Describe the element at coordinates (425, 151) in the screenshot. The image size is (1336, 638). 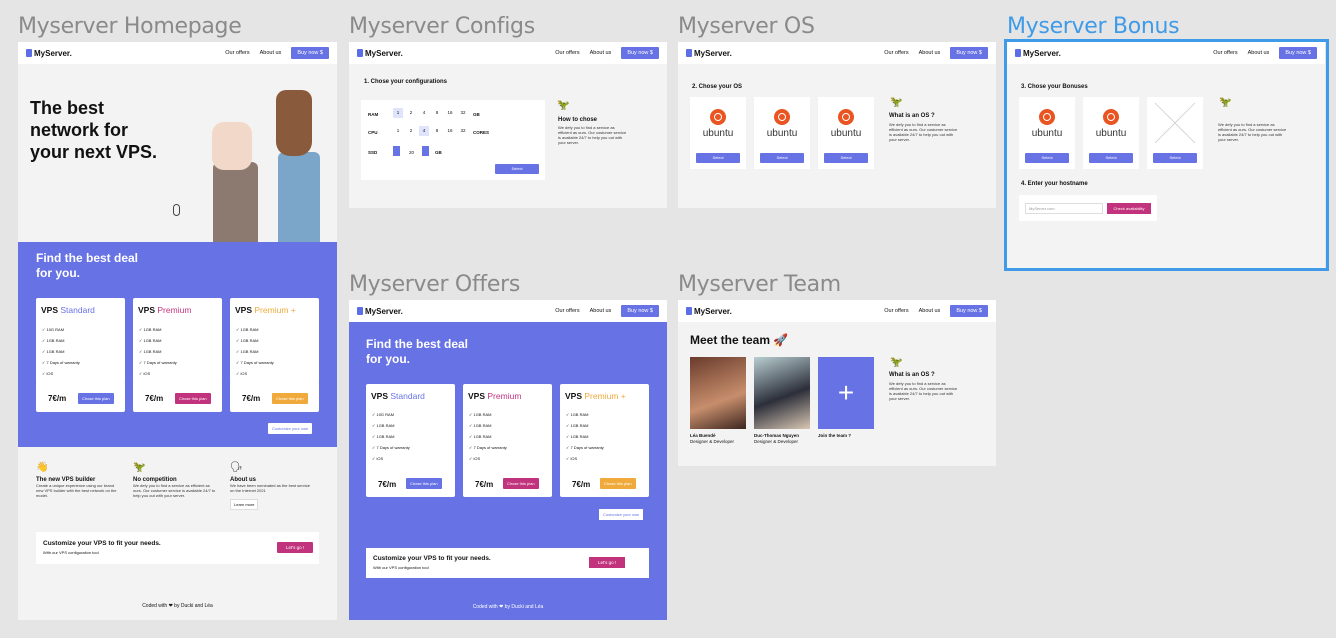
I see `ssd-increment` at that location.